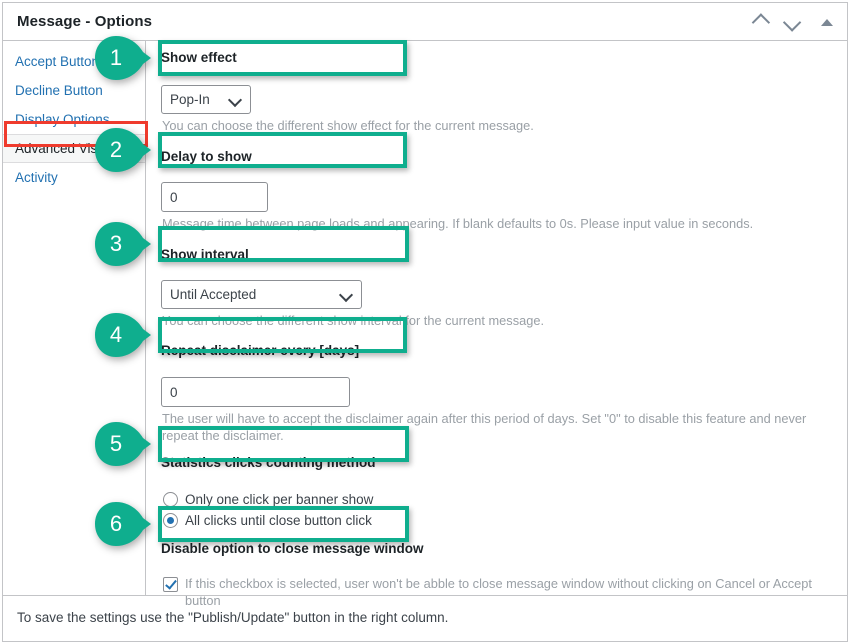  I want to click on sidebar-item-display-options: Display Options, so click(74, 119).